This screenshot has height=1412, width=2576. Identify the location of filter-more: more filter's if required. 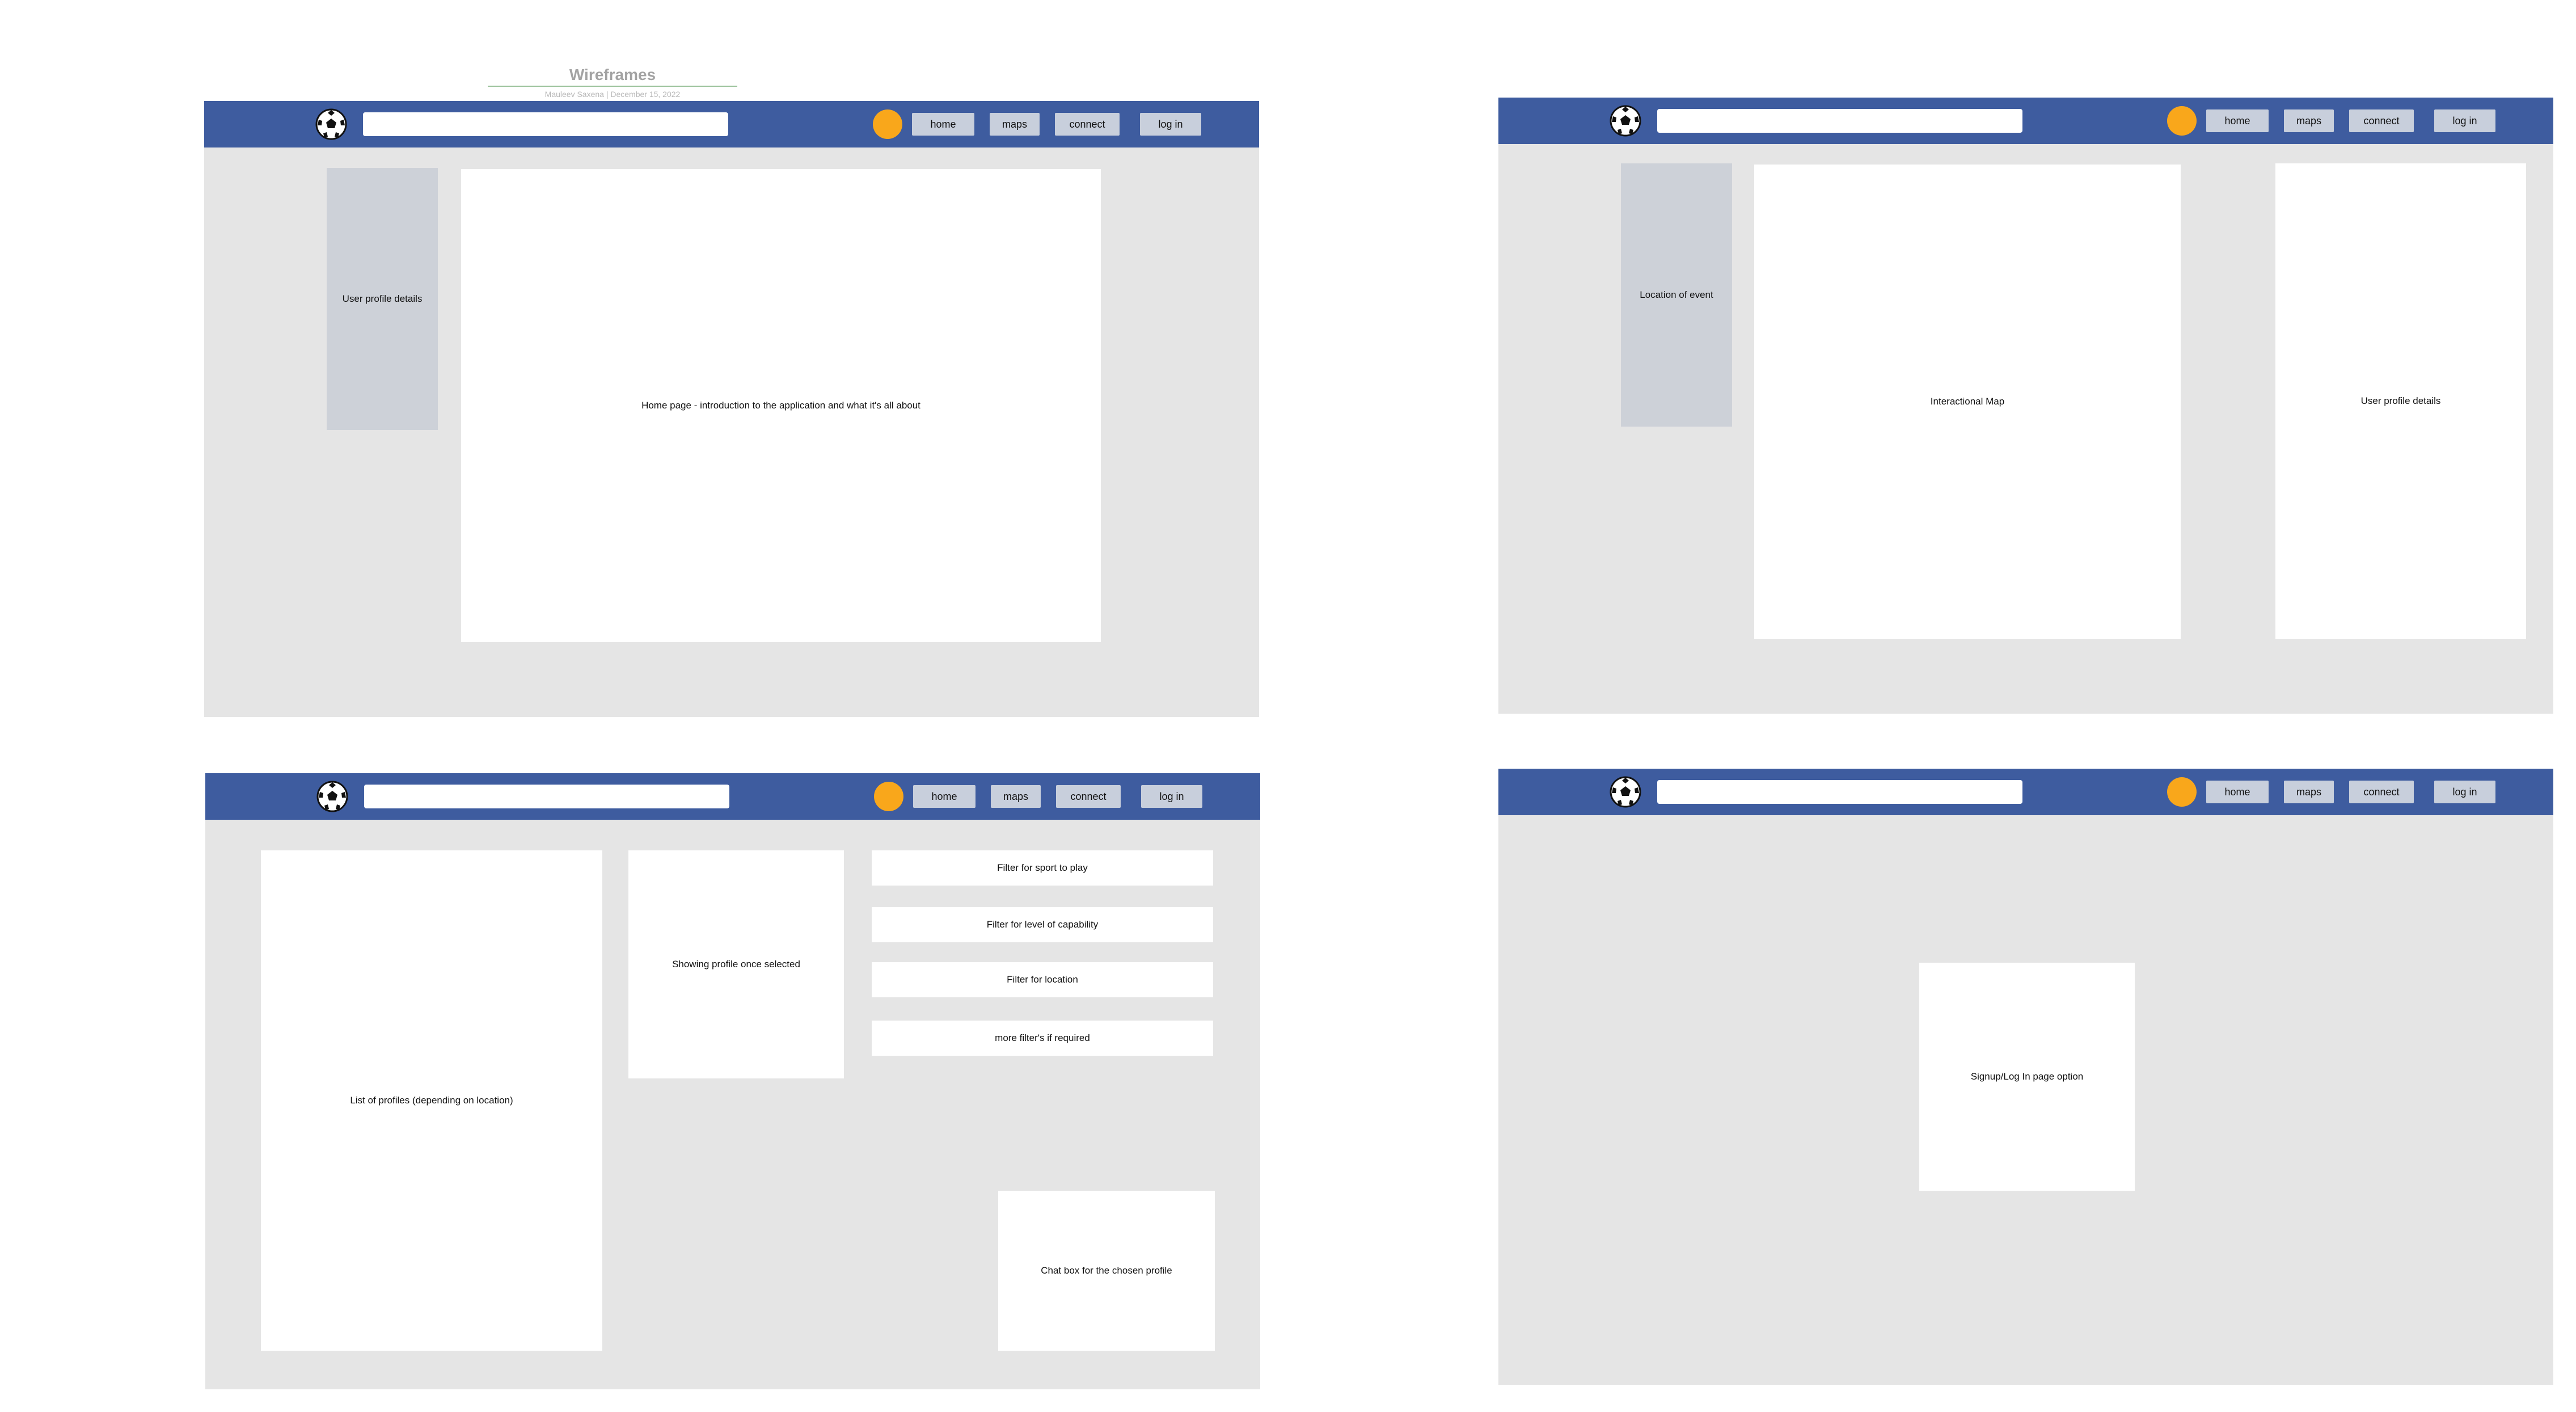
(1042, 1038).